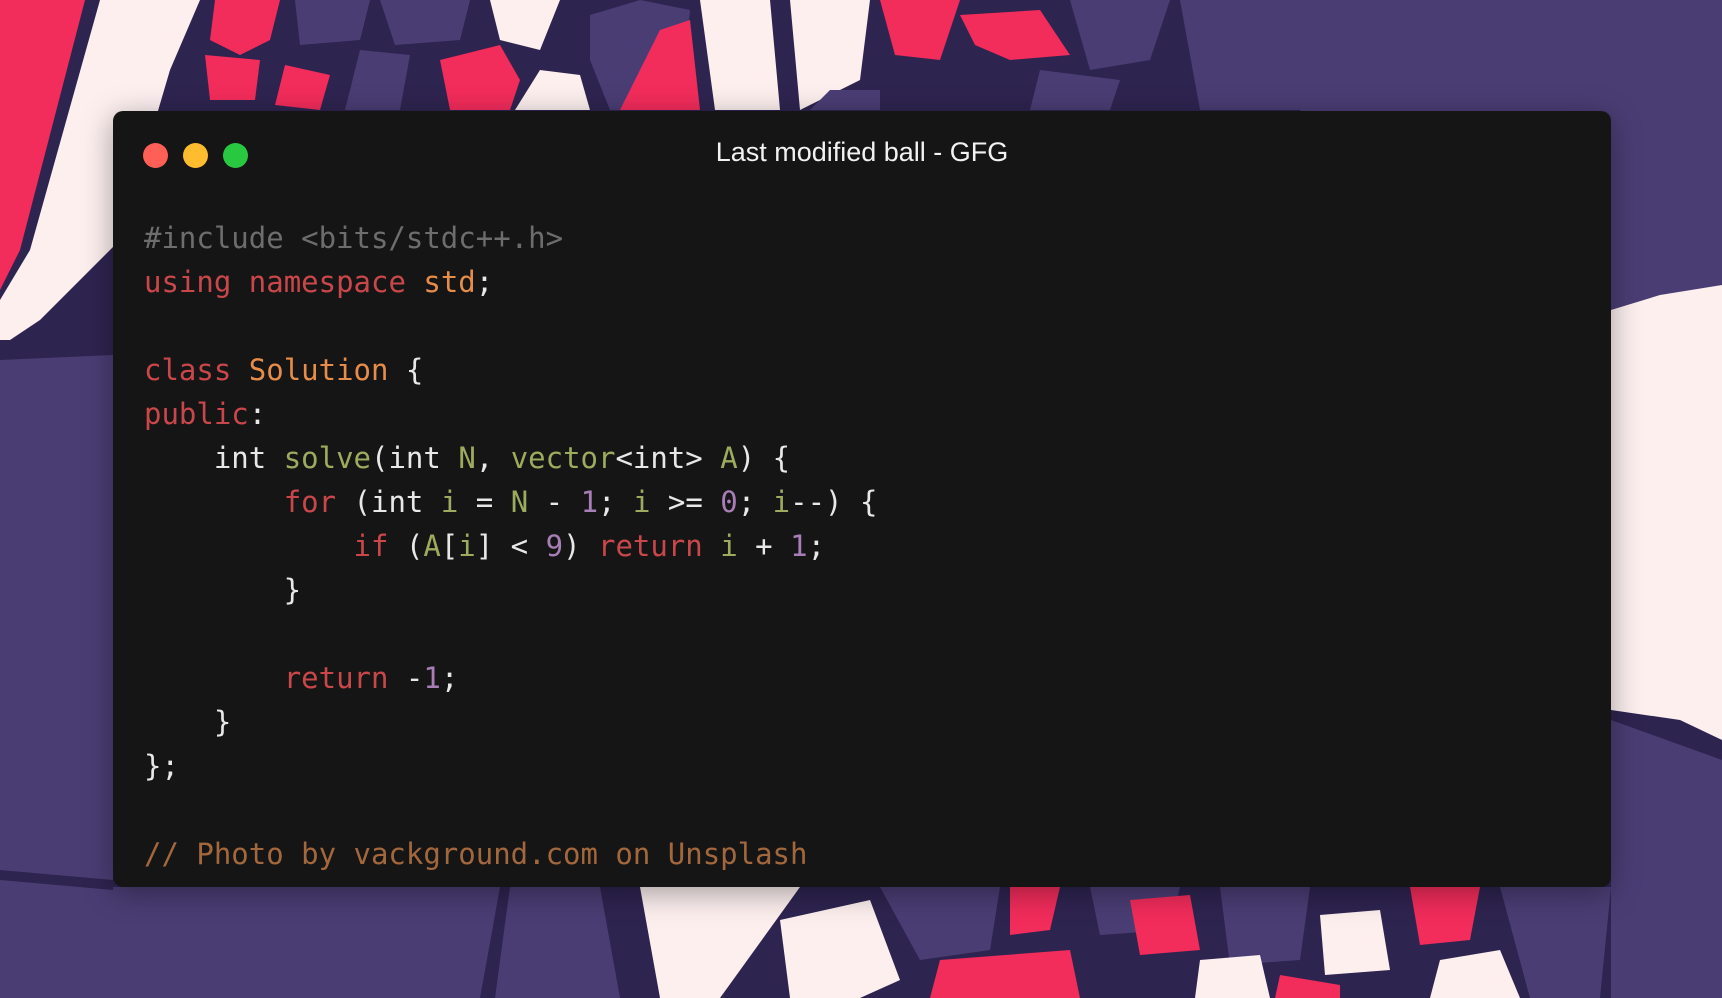  What do you see at coordinates (493, 458) in the screenshot?
I see `code-token: ,` at bounding box center [493, 458].